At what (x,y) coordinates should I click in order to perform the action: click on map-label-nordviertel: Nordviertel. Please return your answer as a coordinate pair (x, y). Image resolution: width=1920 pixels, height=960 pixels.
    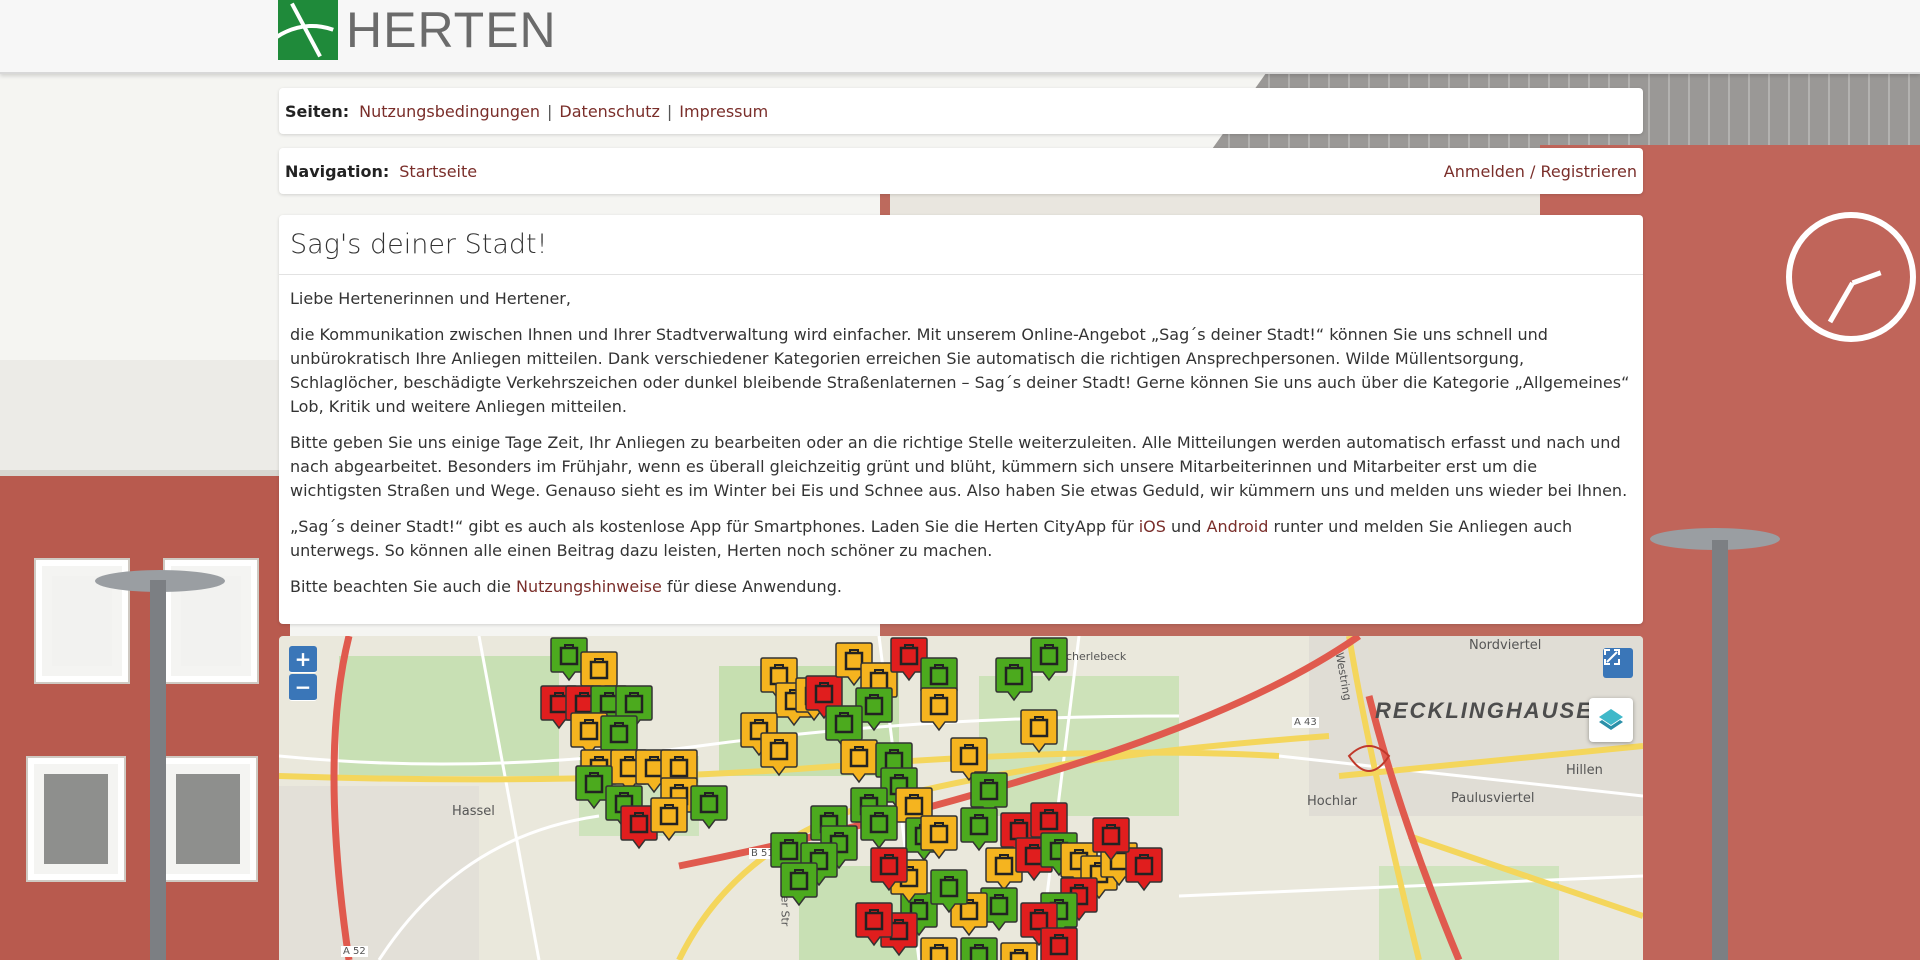
    Looking at the image, I should click on (1505, 645).